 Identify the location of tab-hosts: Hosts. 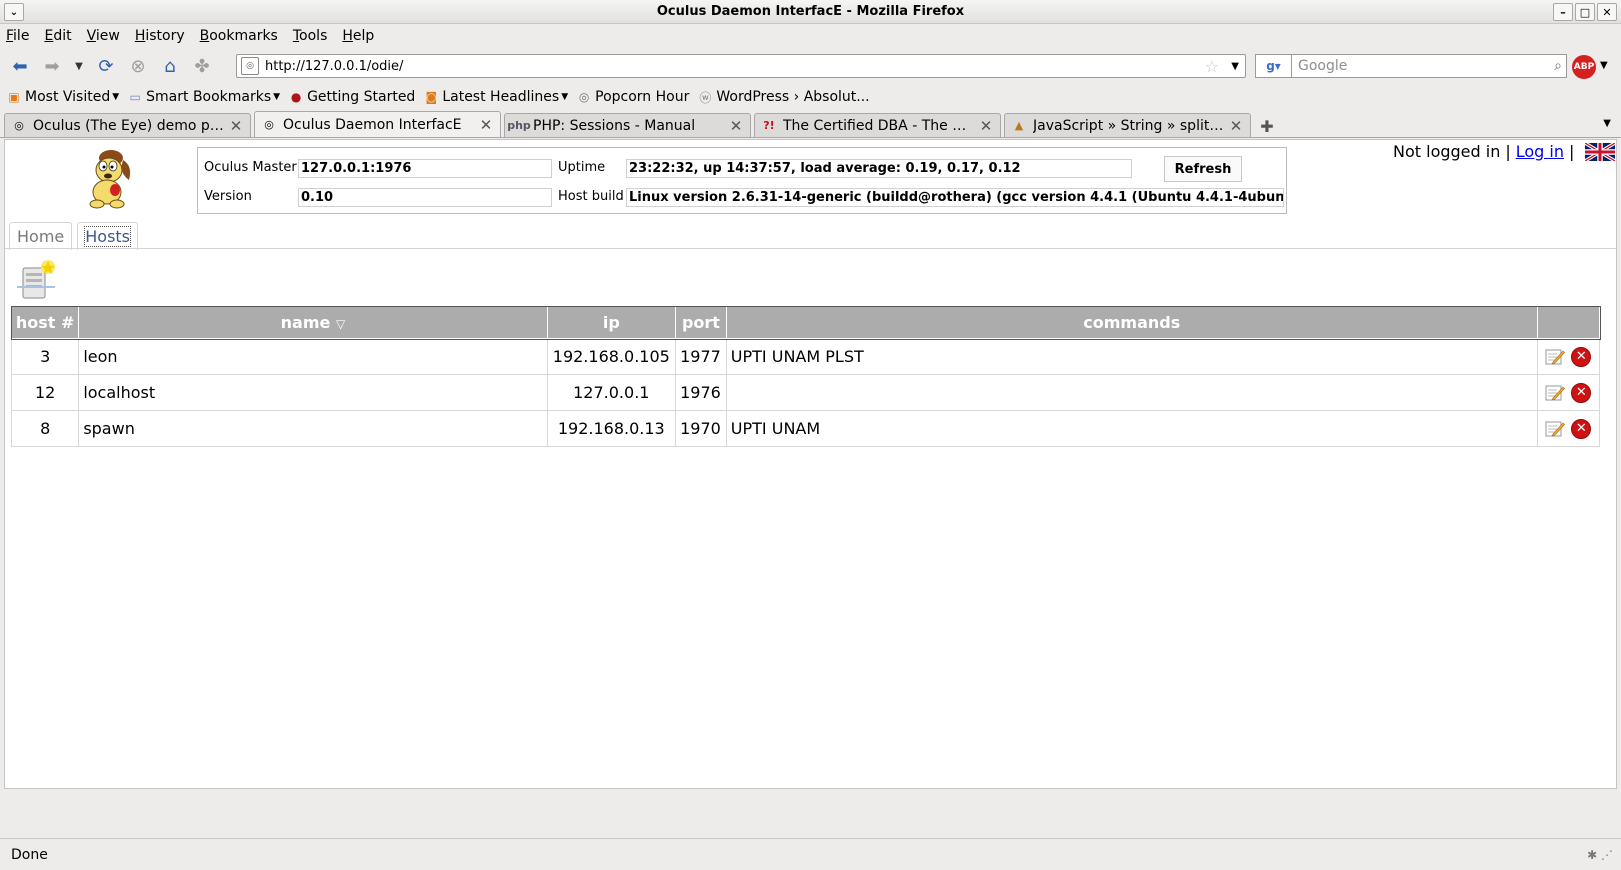
(108, 236).